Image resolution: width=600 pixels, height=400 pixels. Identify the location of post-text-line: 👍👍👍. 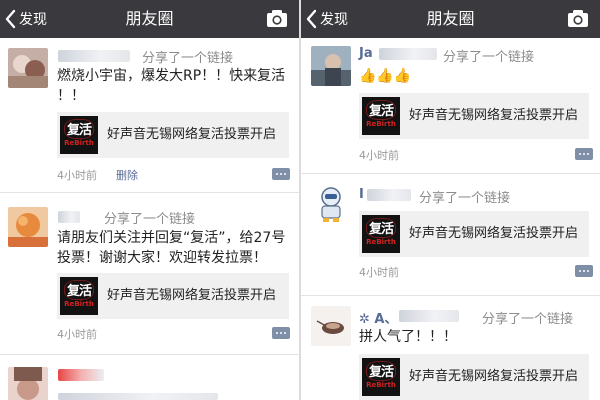
(385, 76).